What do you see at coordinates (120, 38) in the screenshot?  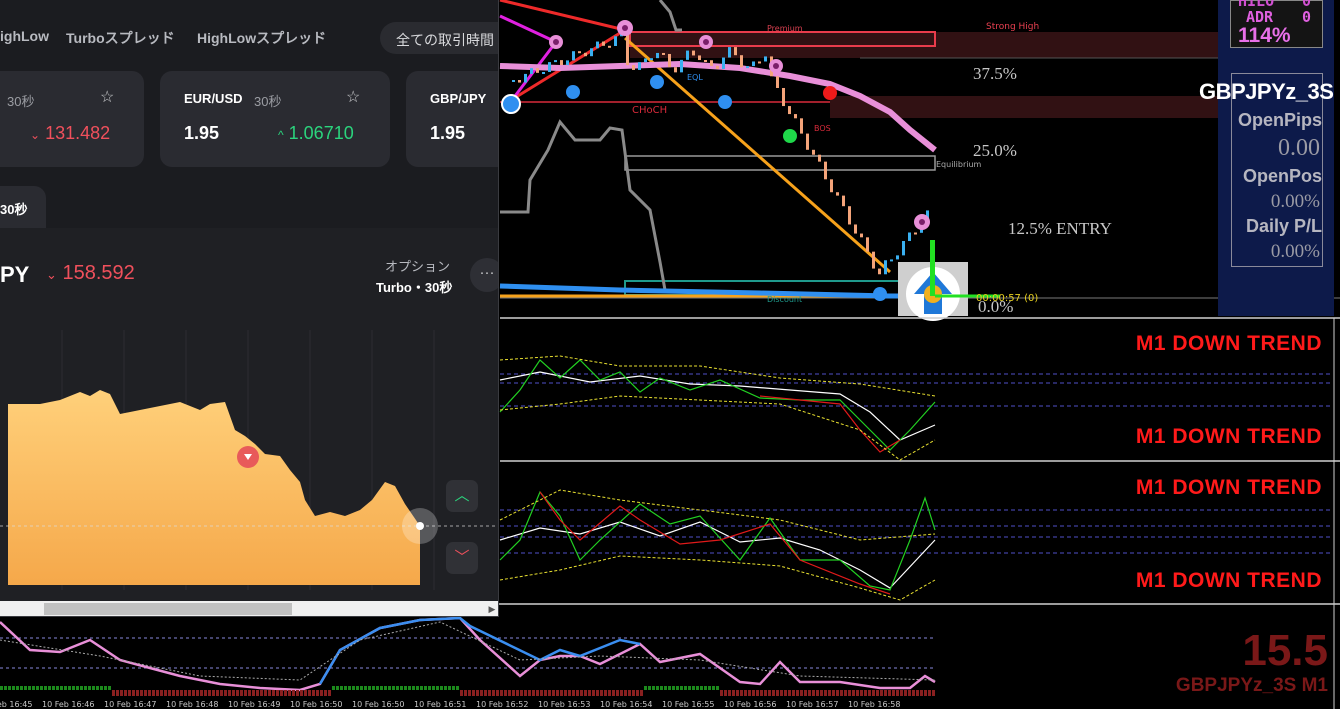 I see `tab-turbo-spread: Turboスプレッド` at bounding box center [120, 38].